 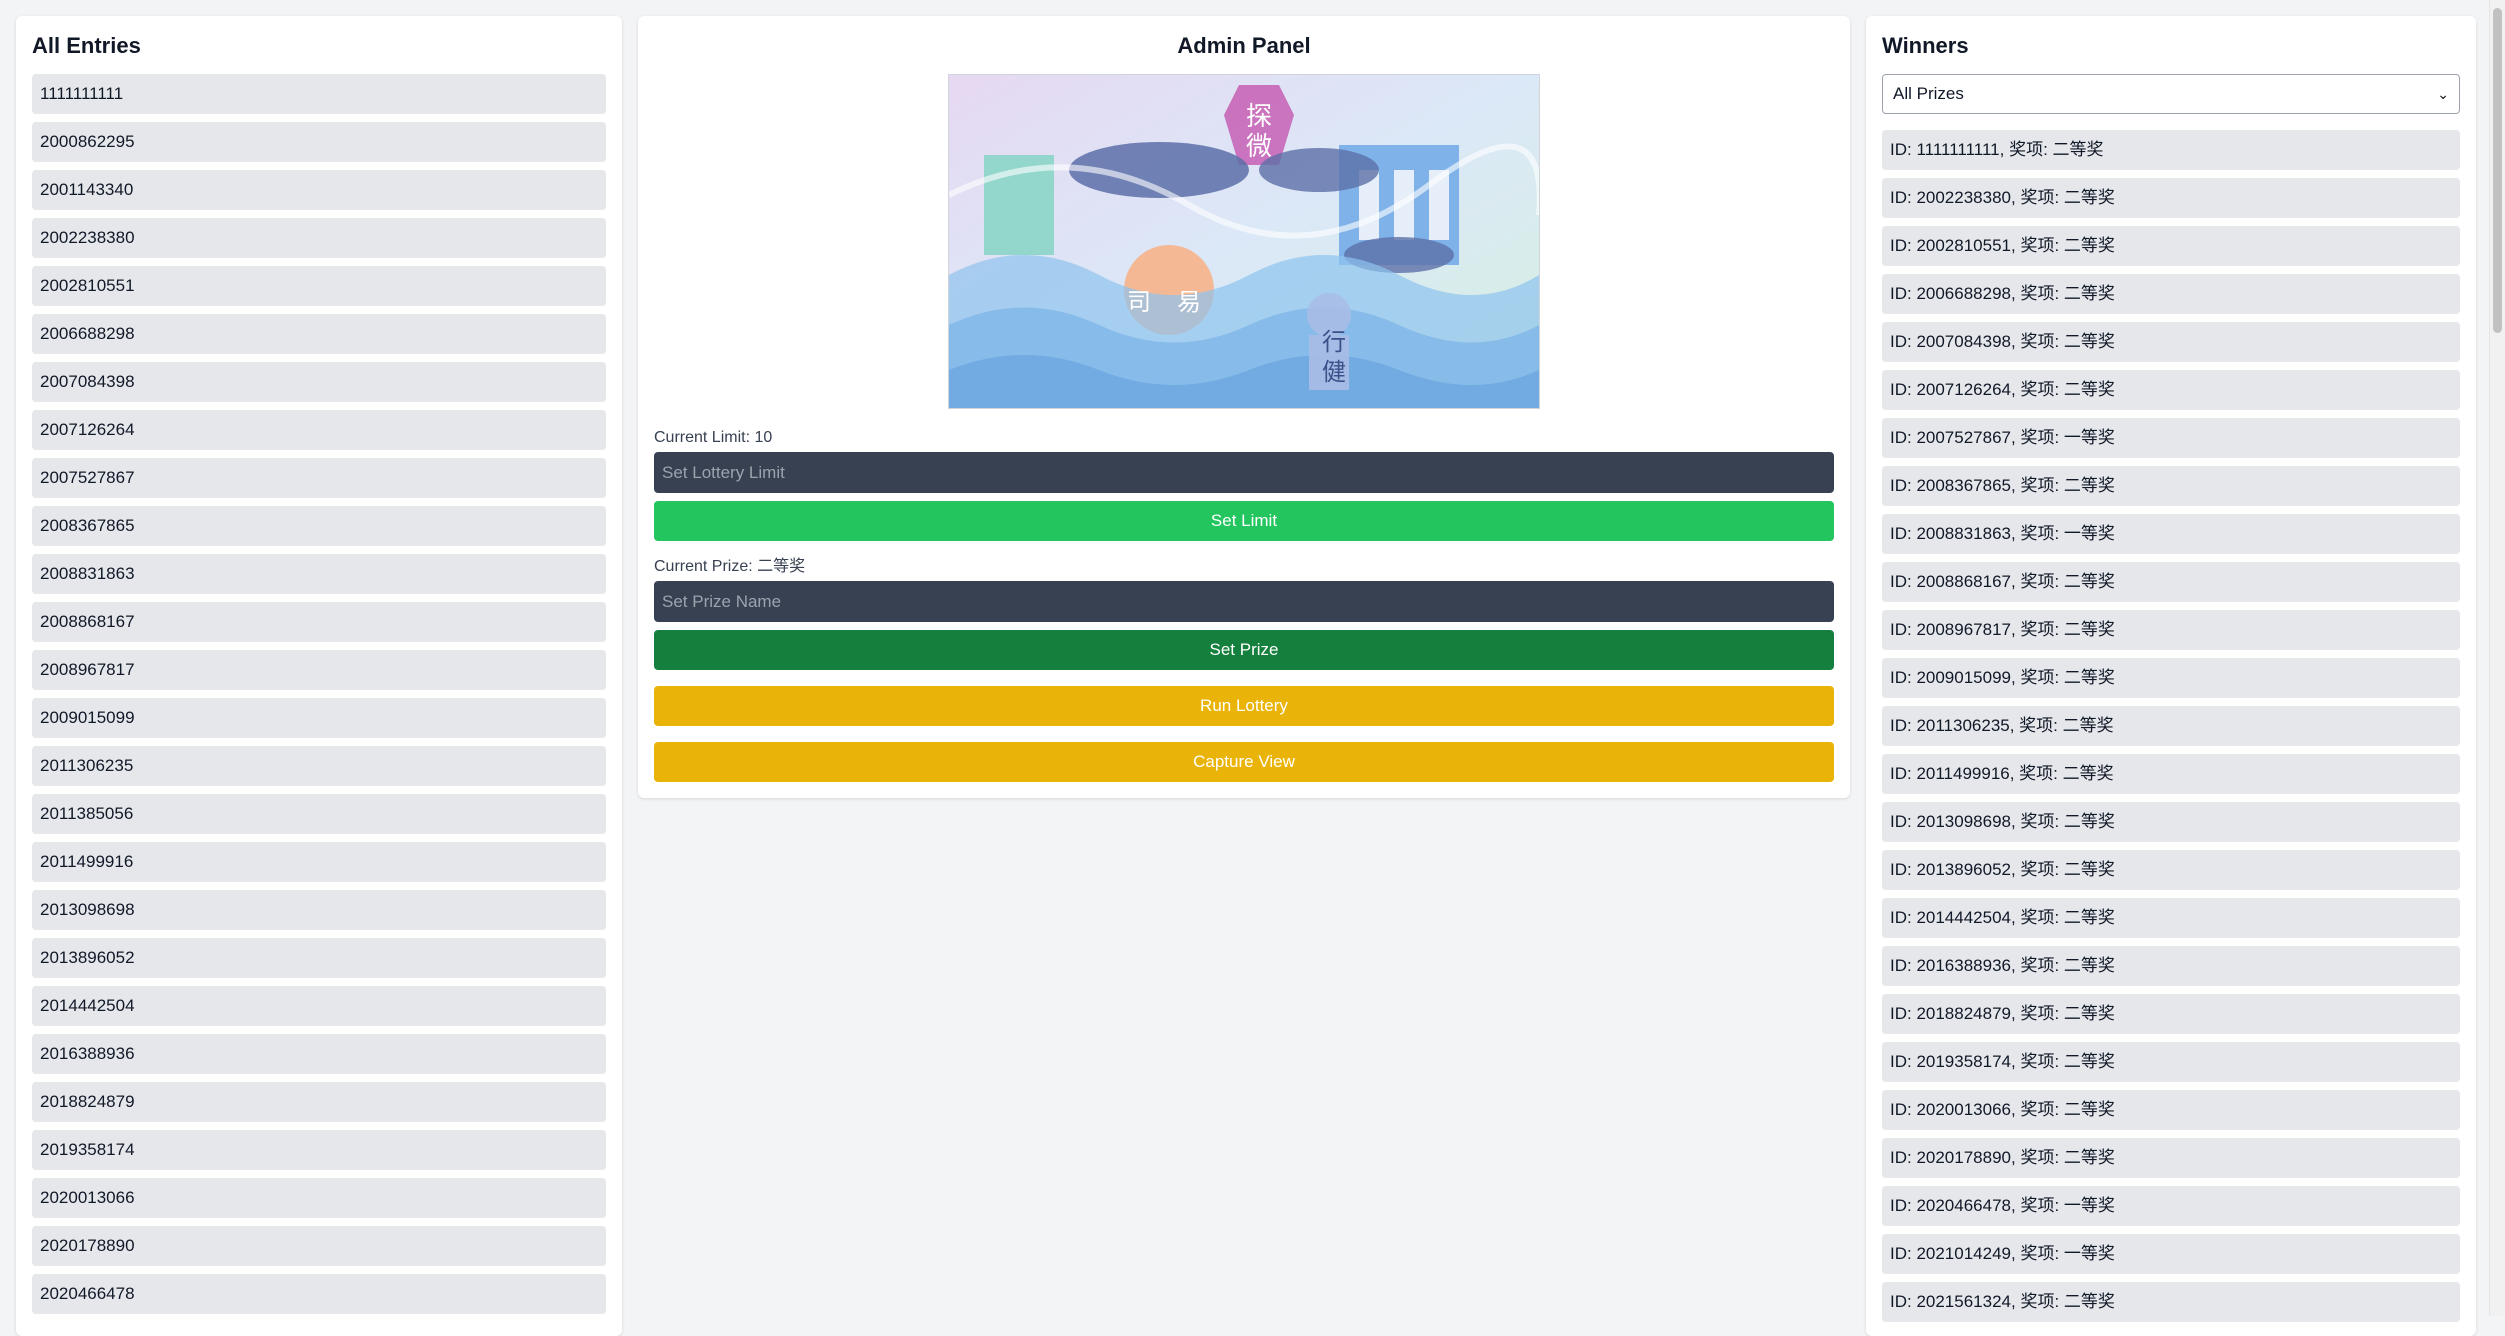 What do you see at coordinates (319, 286) in the screenshot?
I see `entry-item: 2002810551` at bounding box center [319, 286].